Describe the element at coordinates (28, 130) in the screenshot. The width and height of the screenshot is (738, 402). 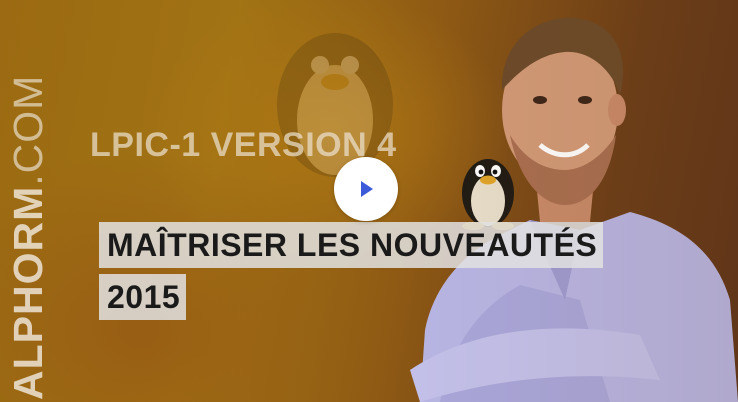
I see `brand-name-suffix: .COM` at that location.